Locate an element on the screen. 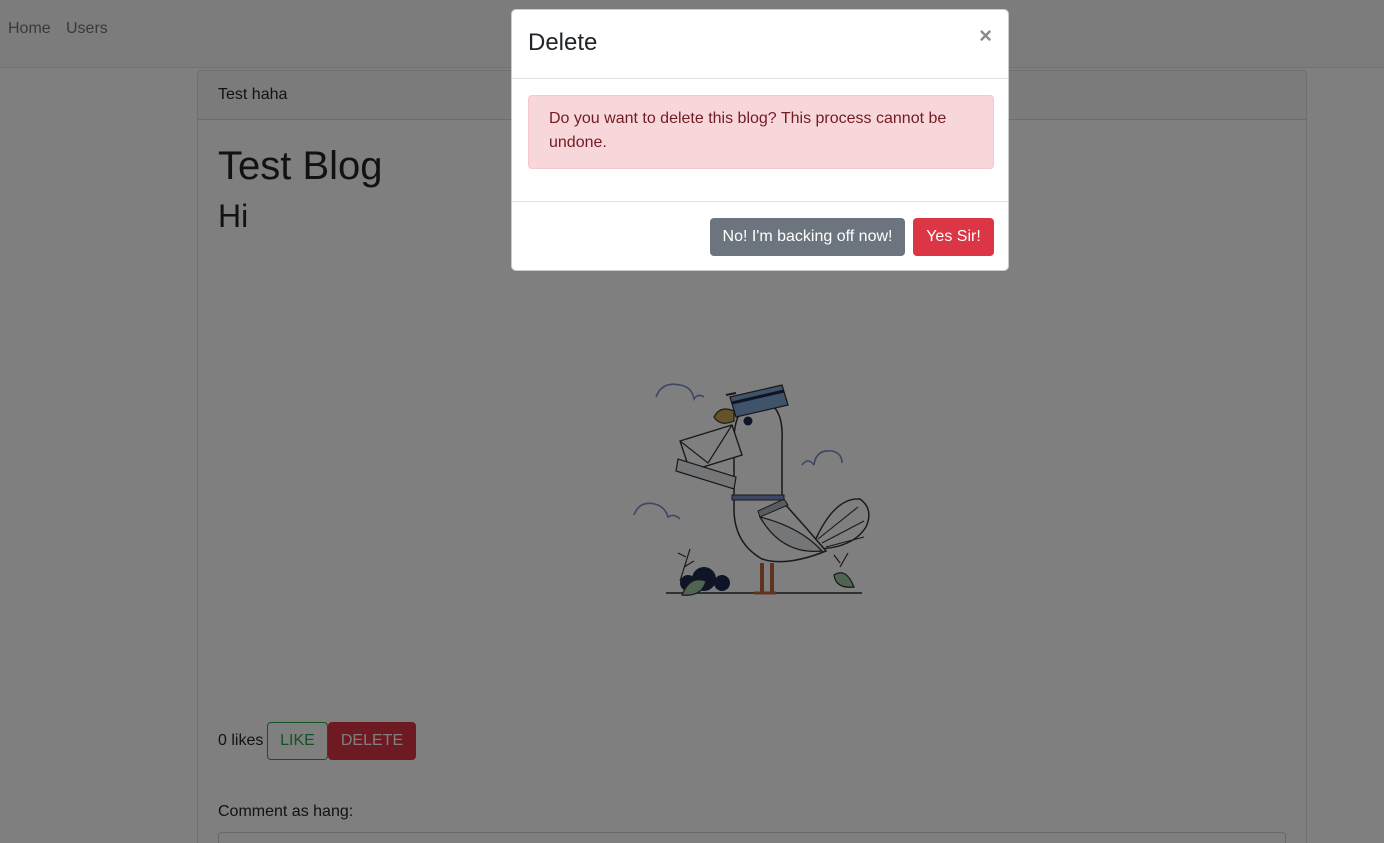  close-icon: × is located at coordinates (985, 36).